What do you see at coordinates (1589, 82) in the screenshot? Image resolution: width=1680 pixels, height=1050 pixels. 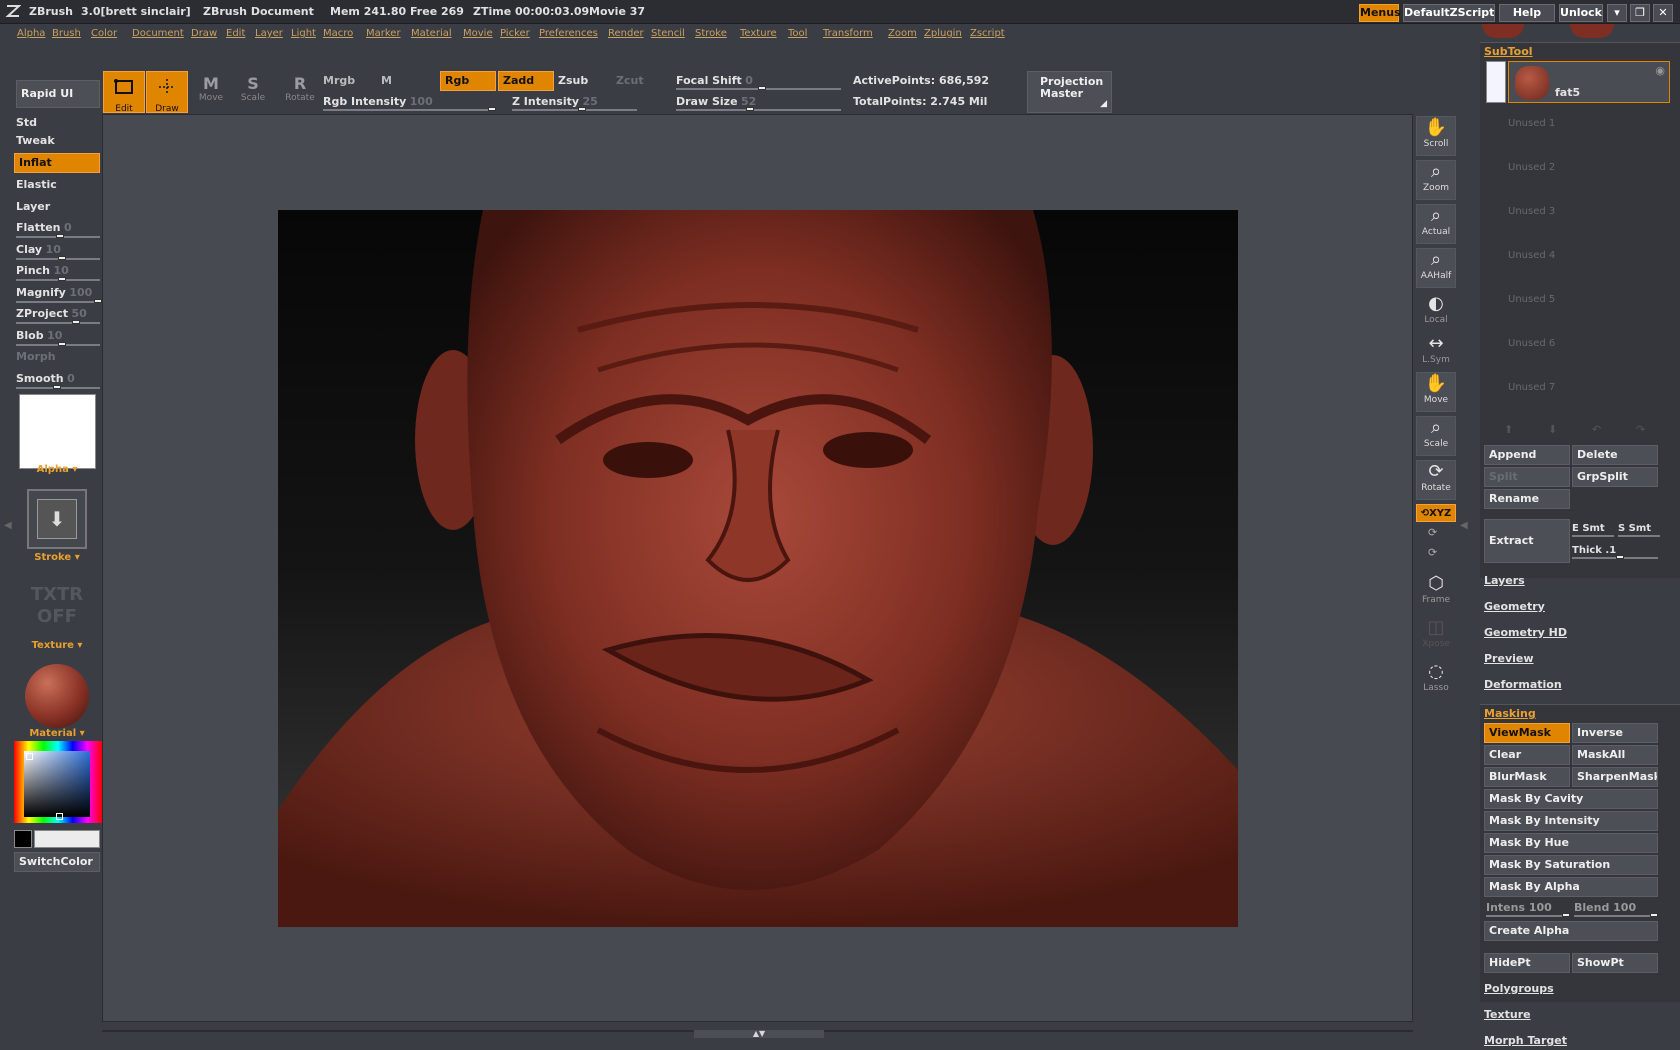 I see `subtool-item-active: fat5 ◉` at bounding box center [1589, 82].